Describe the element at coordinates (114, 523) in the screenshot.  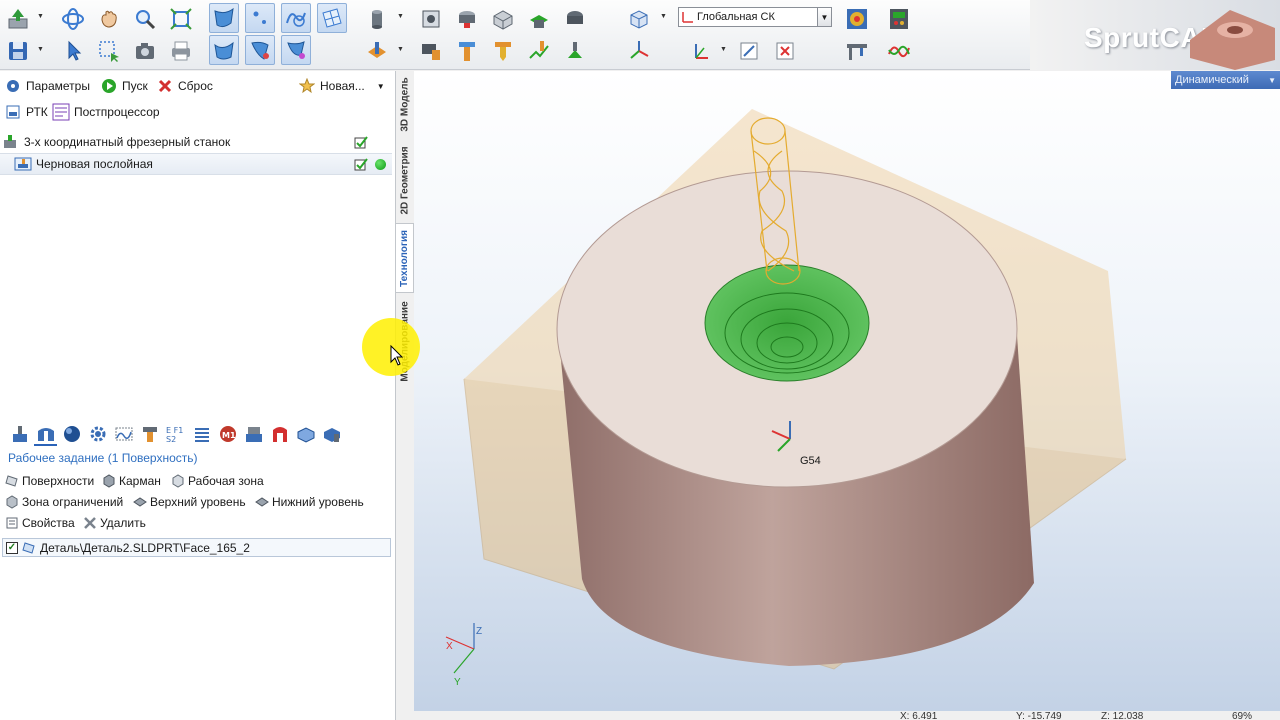
I see `delete-button: Удалить` at that location.